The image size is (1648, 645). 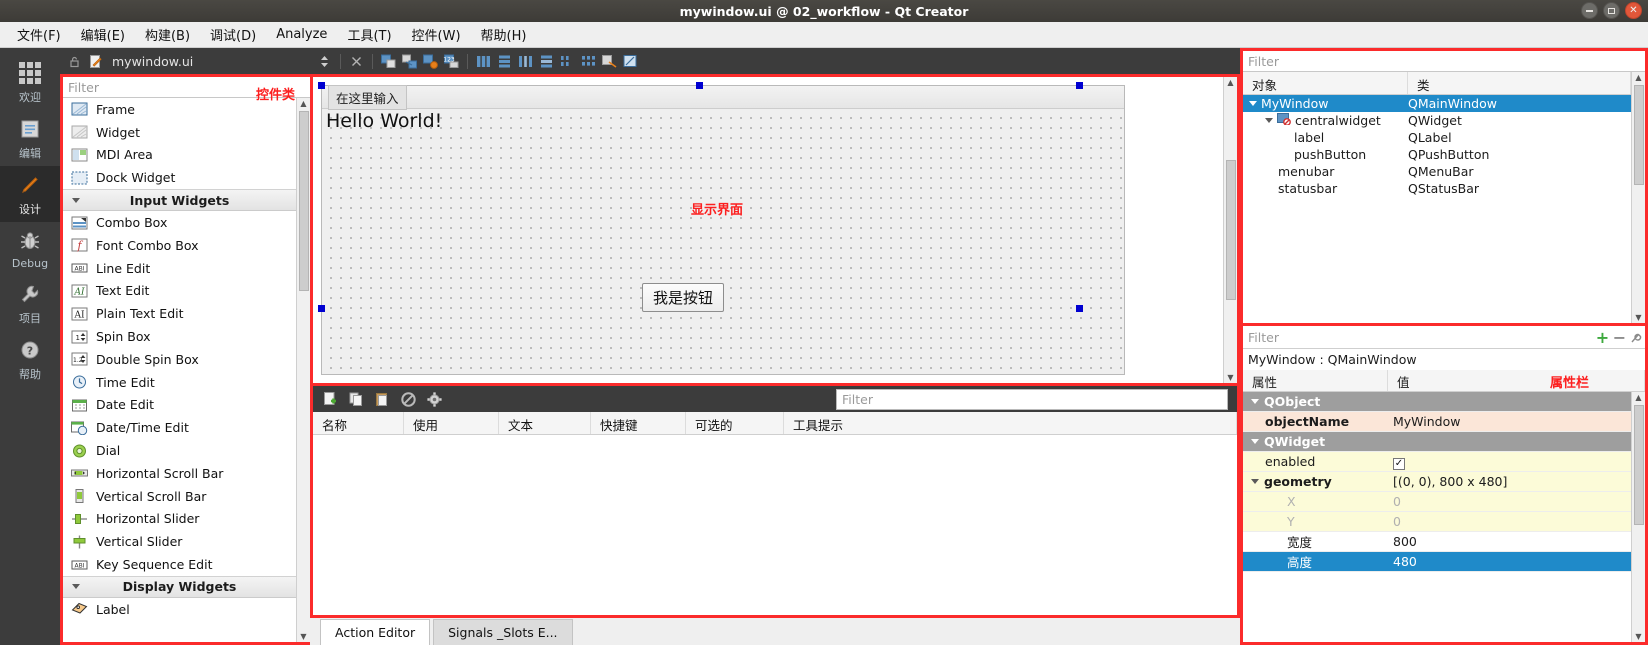 What do you see at coordinates (358, 423) in the screenshot?
I see `column-header-name: 名称` at bounding box center [358, 423].